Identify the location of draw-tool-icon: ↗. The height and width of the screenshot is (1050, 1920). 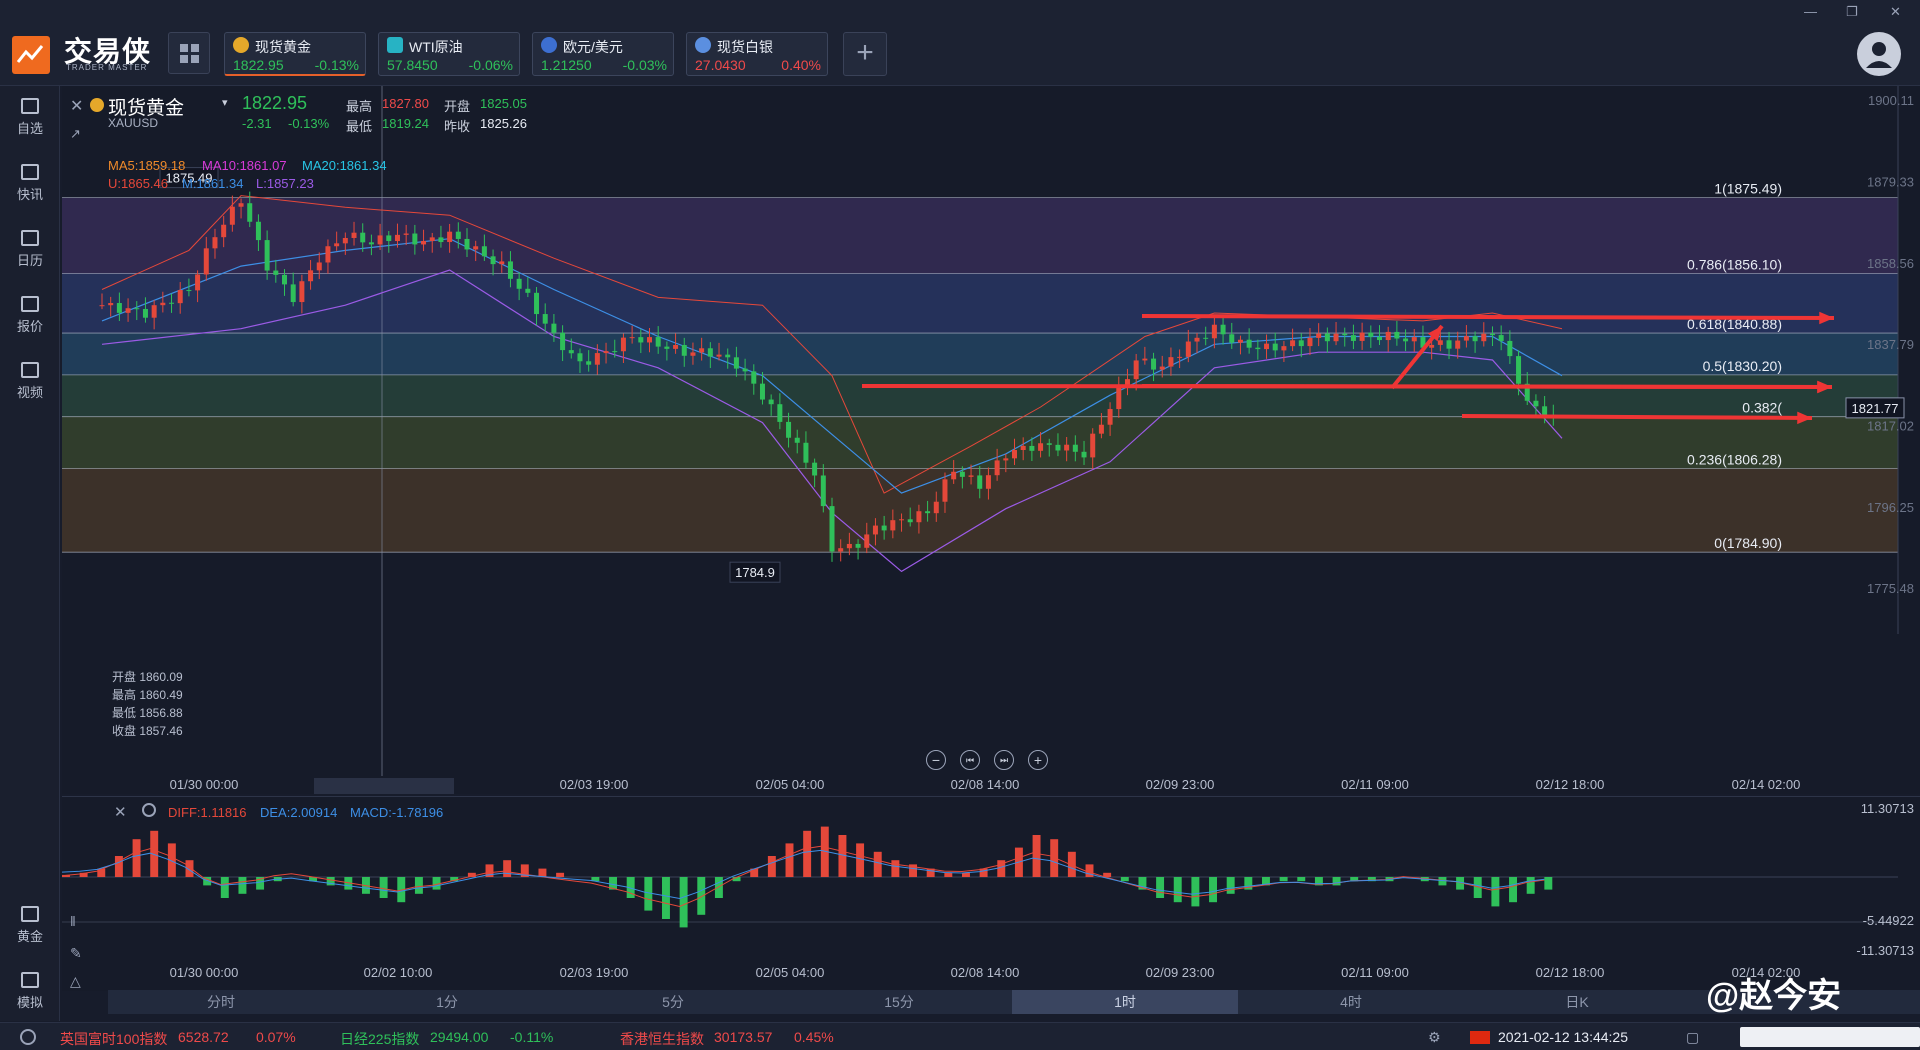
(79, 135).